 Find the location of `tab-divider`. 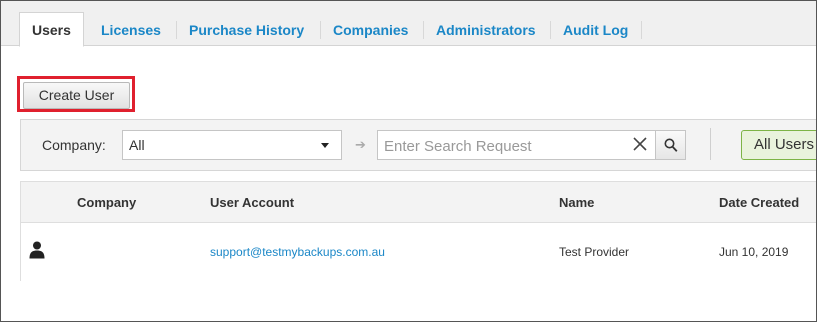

tab-divider is located at coordinates (641, 30).